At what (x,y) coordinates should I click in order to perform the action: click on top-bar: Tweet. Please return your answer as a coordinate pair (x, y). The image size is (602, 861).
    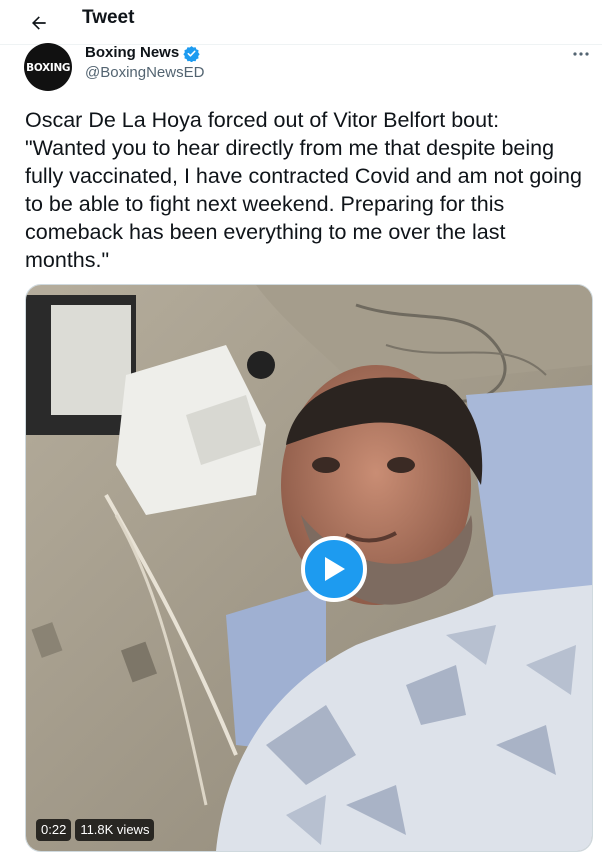
    Looking at the image, I should click on (301, 22).